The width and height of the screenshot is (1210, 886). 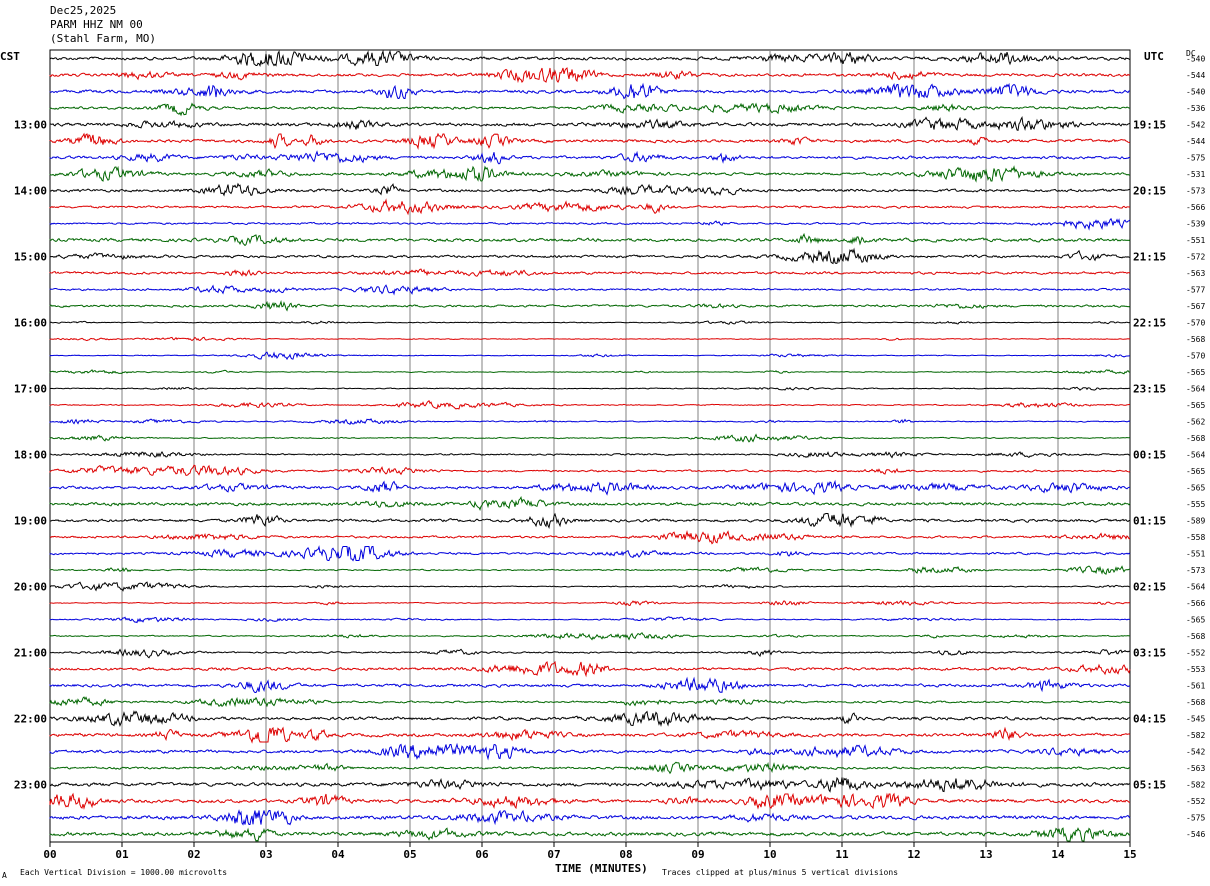 What do you see at coordinates (193, 854) in the screenshot?
I see `minute-tick-label: 02` at bounding box center [193, 854].